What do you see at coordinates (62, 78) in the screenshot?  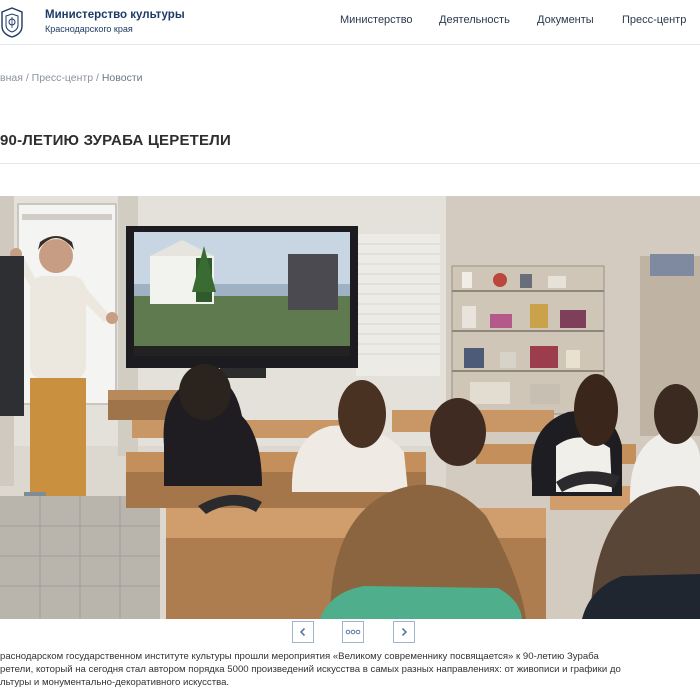 I see `breadcrumb-press-center: Пресс-центр` at bounding box center [62, 78].